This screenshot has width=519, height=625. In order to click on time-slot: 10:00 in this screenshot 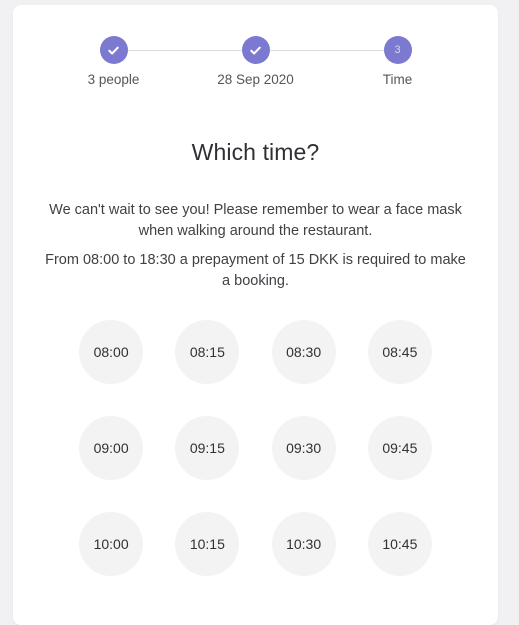, I will do `click(111, 544)`.